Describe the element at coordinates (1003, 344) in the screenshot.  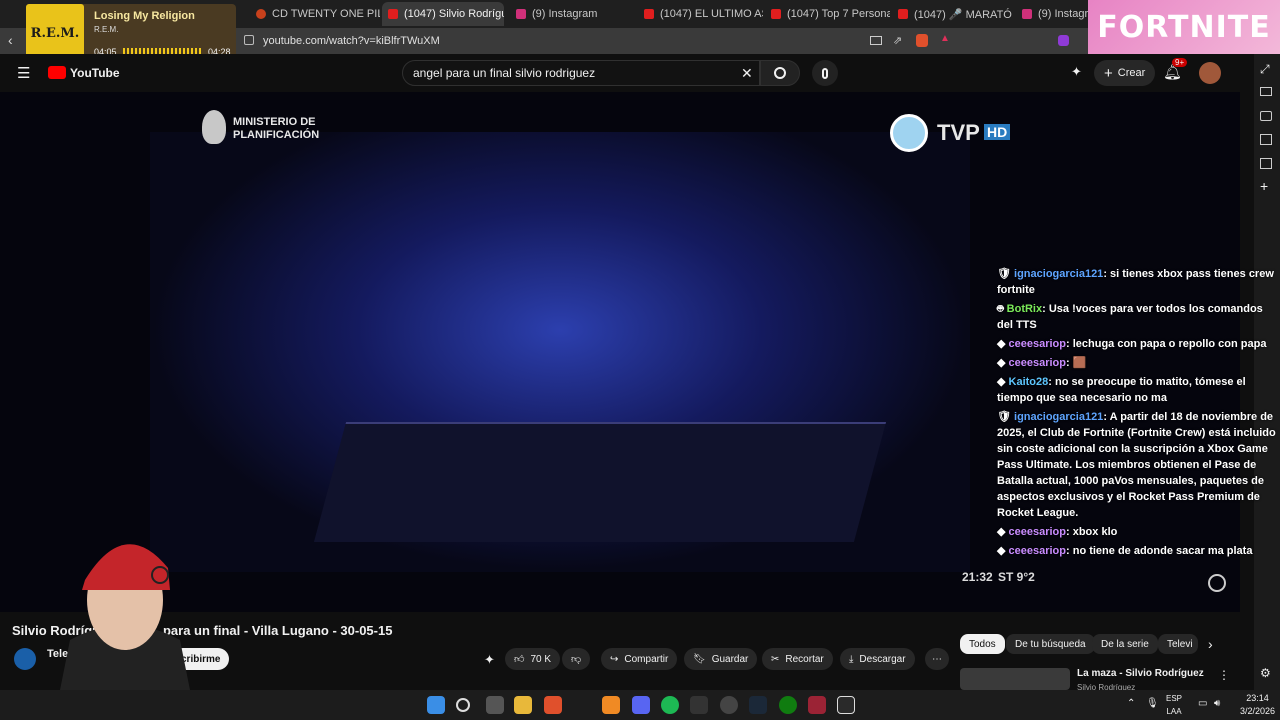
I see `chat-badge-icon: ◆` at that location.